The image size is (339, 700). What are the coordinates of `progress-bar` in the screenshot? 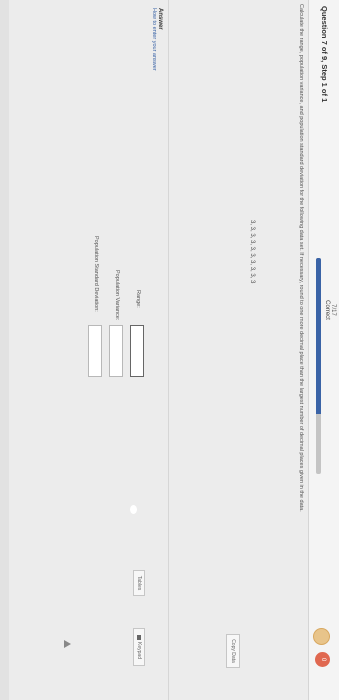 It's located at (318, 366).